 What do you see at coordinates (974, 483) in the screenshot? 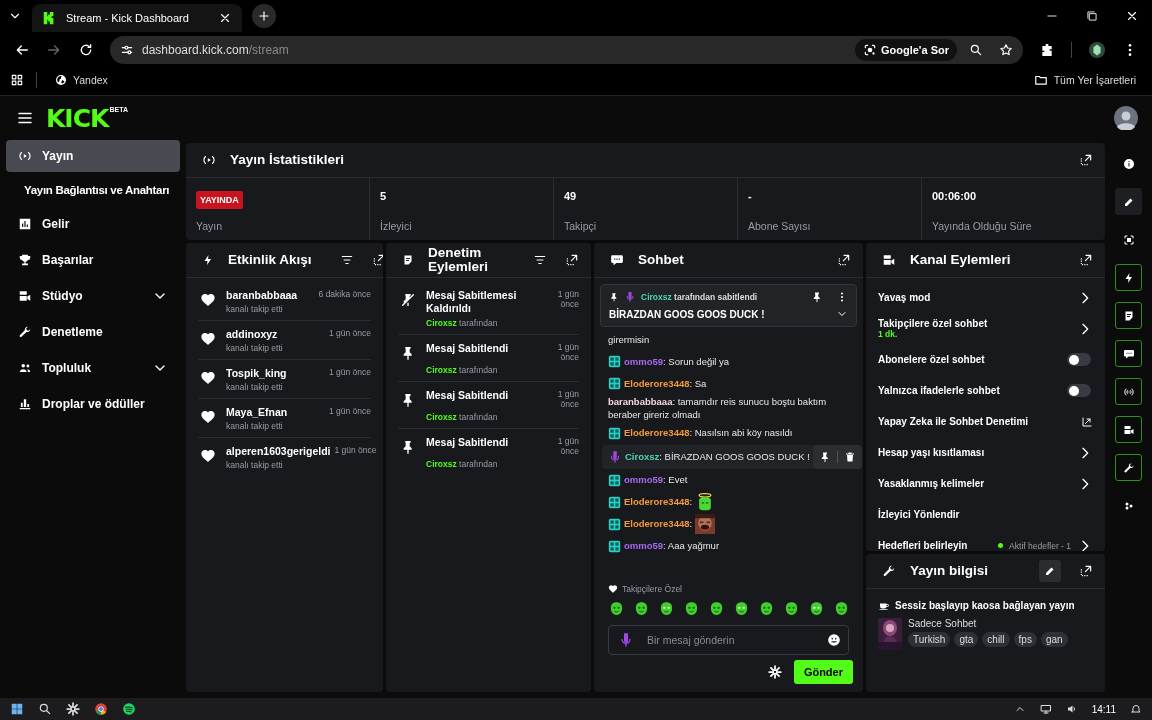
I see `setting-label: Yasaklanmış kelimeler` at bounding box center [974, 483].